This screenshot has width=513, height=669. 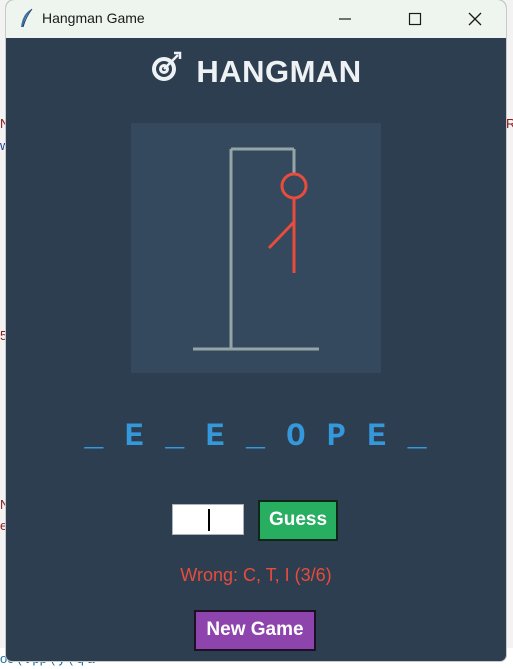 I want to click on window-title: Hangman Game, so click(x=93, y=18).